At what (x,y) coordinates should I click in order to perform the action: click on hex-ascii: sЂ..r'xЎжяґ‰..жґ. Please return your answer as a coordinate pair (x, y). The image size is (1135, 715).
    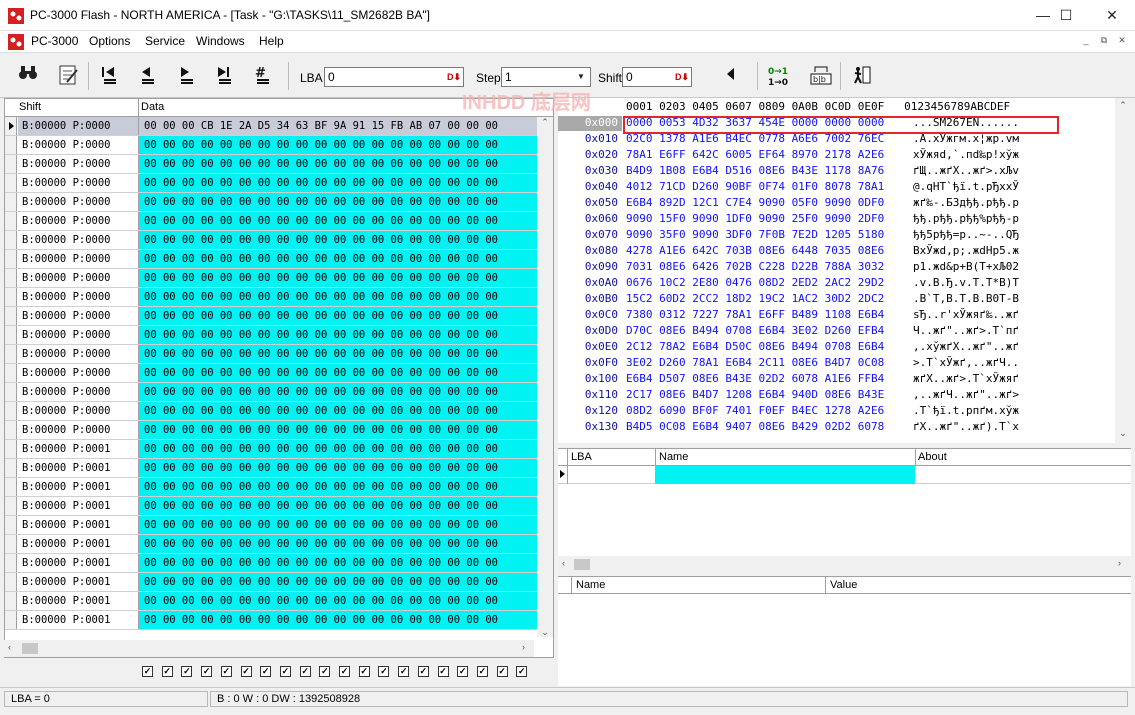
    Looking at the image, I should click on (966, 314).